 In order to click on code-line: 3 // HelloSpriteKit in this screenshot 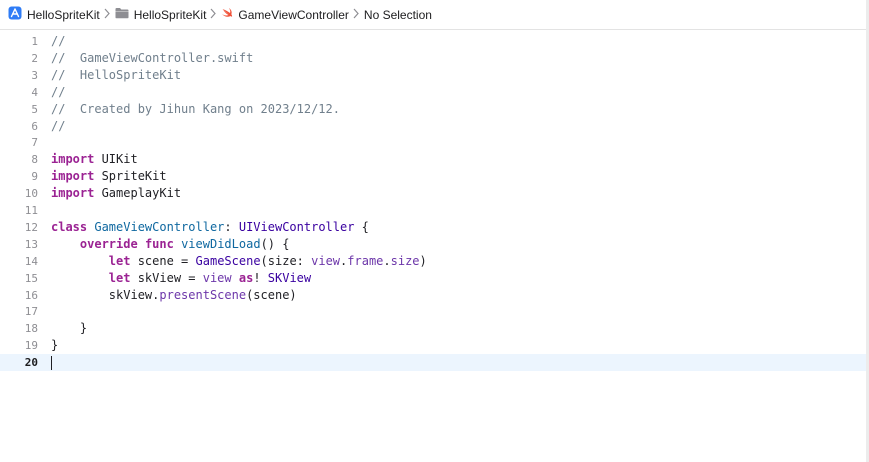, I will do `click(433, 75)`.